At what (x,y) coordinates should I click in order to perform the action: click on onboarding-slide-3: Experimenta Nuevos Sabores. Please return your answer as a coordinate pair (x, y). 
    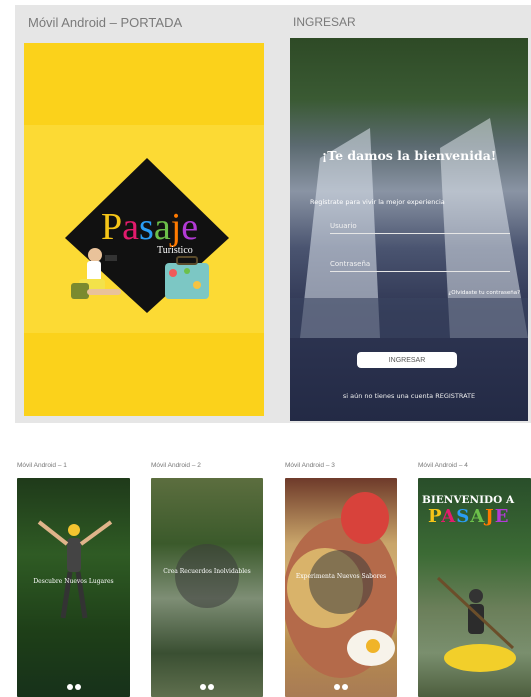
    Looking at the image, I should click on (341, 587).